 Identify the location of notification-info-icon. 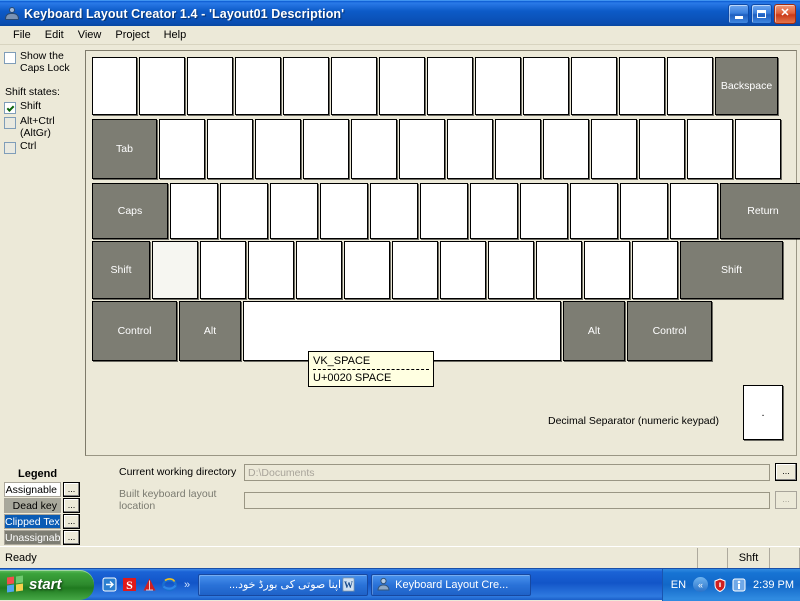
(739, 585).